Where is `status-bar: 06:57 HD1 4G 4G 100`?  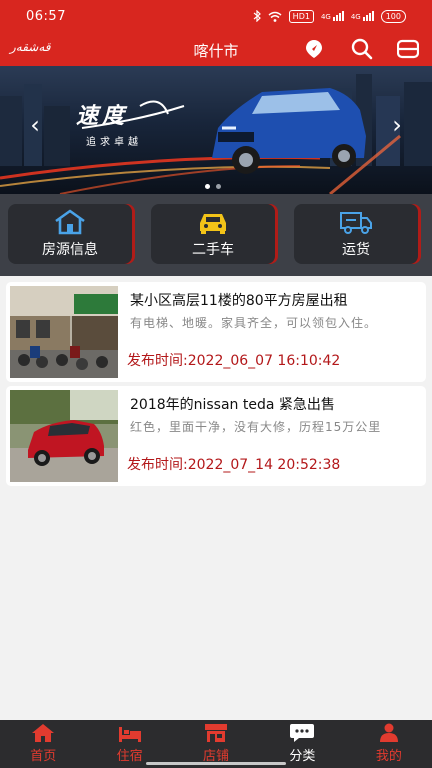 status-bar: 06:57 HD1 4G 4G 100 is located at coordinates (216, 16).